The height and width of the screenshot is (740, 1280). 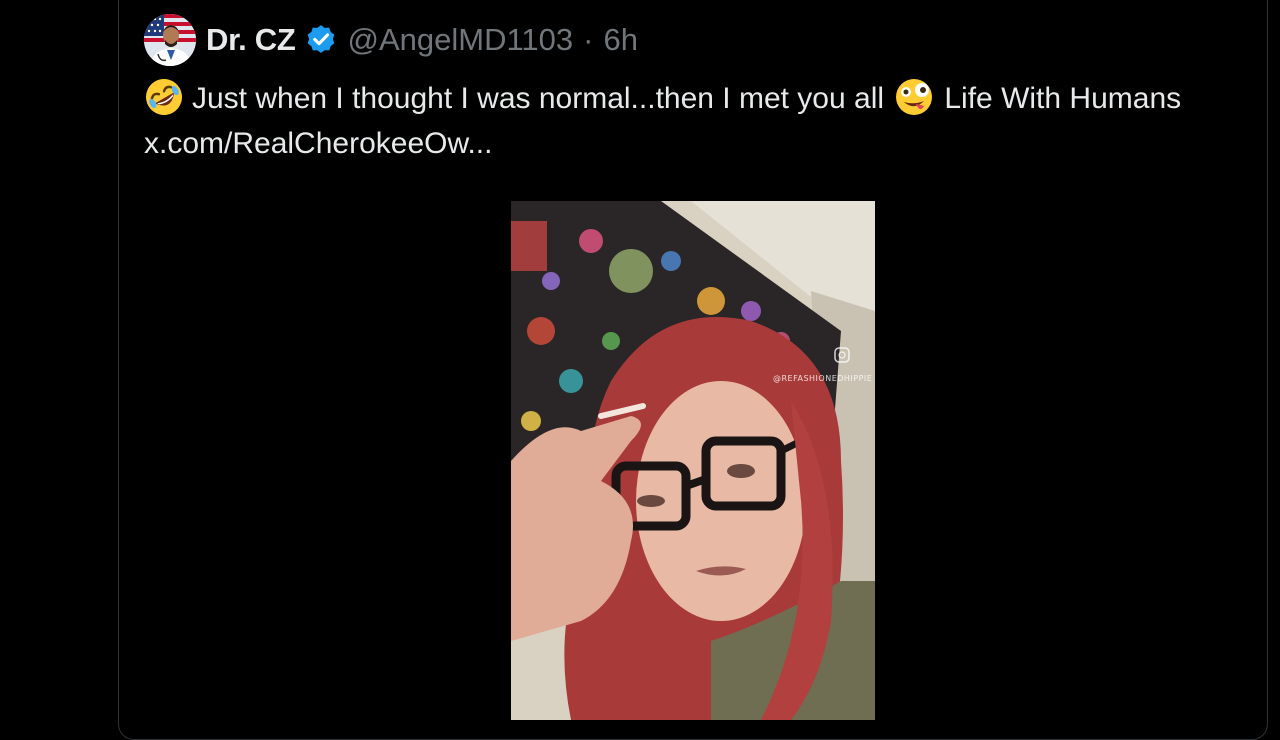 What do you see at coordinates (823, 378) in the screenshot?
I see `video-watermark: @REFASHIONEDHIPPIE` at bounding box center [823, 378].